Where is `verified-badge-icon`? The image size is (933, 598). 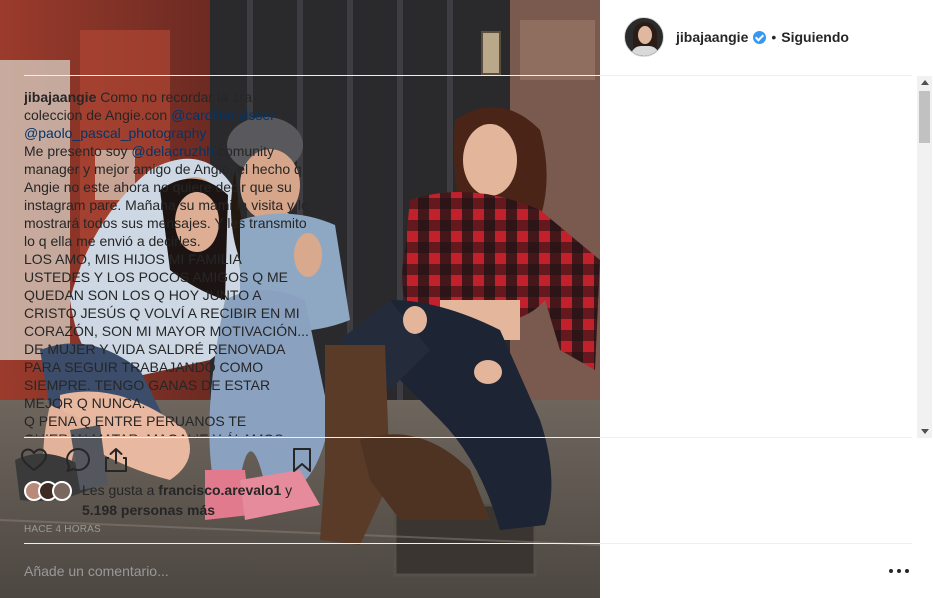
verified-badge-icon is located at coordinates (760, 37).